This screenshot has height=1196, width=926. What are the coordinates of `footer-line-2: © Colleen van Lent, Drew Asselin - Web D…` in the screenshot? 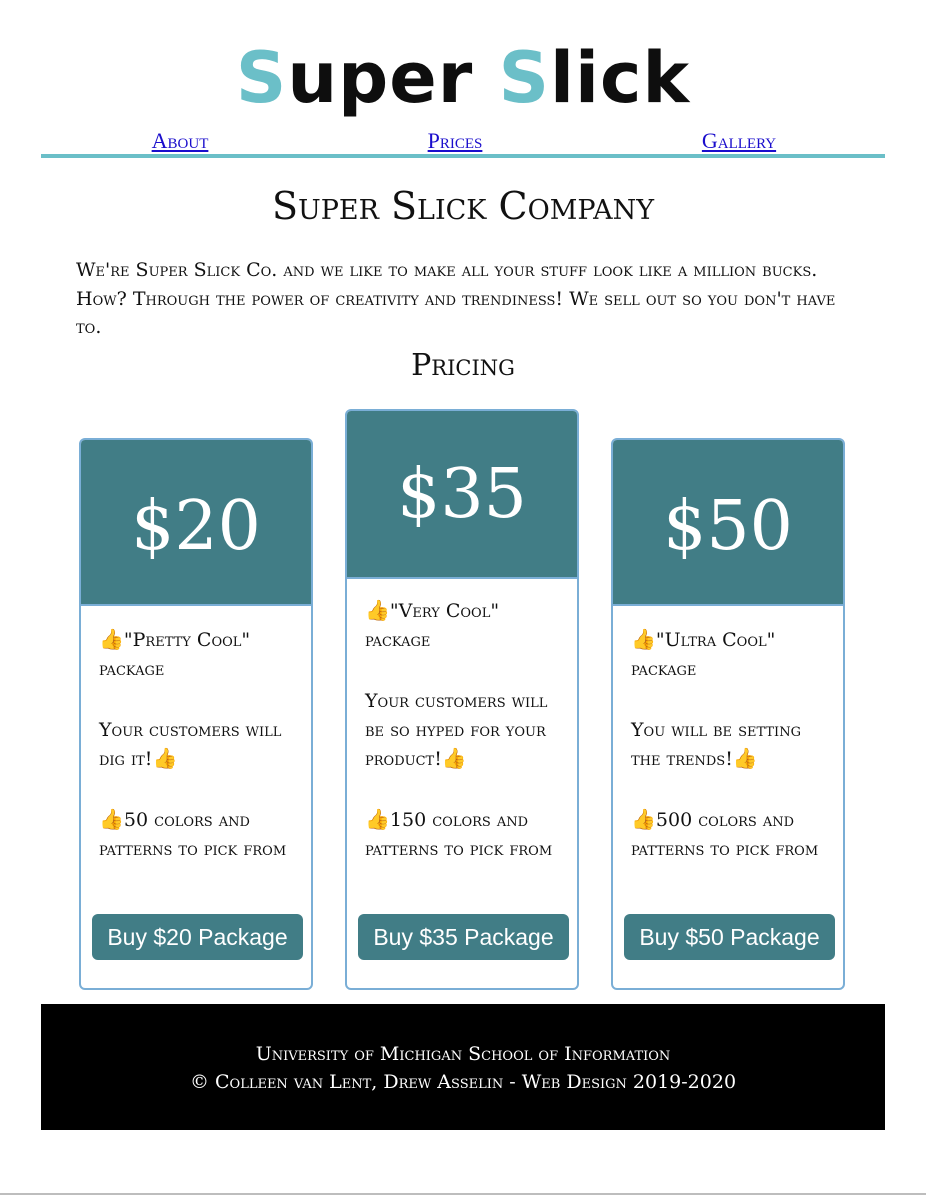 It's located at (463, 1082).